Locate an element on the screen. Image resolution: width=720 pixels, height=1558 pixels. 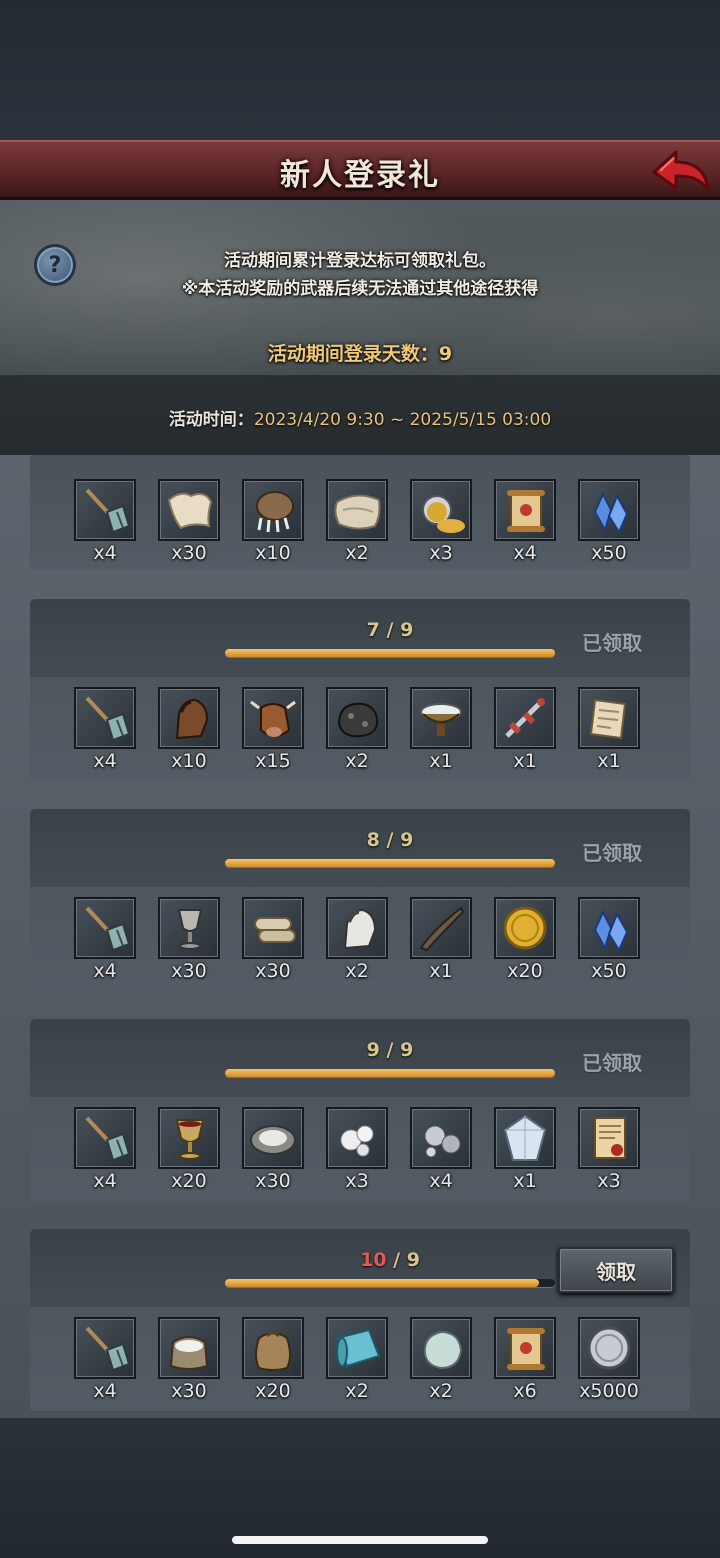
claw-paw-icon is located at coordinates (275, 512).